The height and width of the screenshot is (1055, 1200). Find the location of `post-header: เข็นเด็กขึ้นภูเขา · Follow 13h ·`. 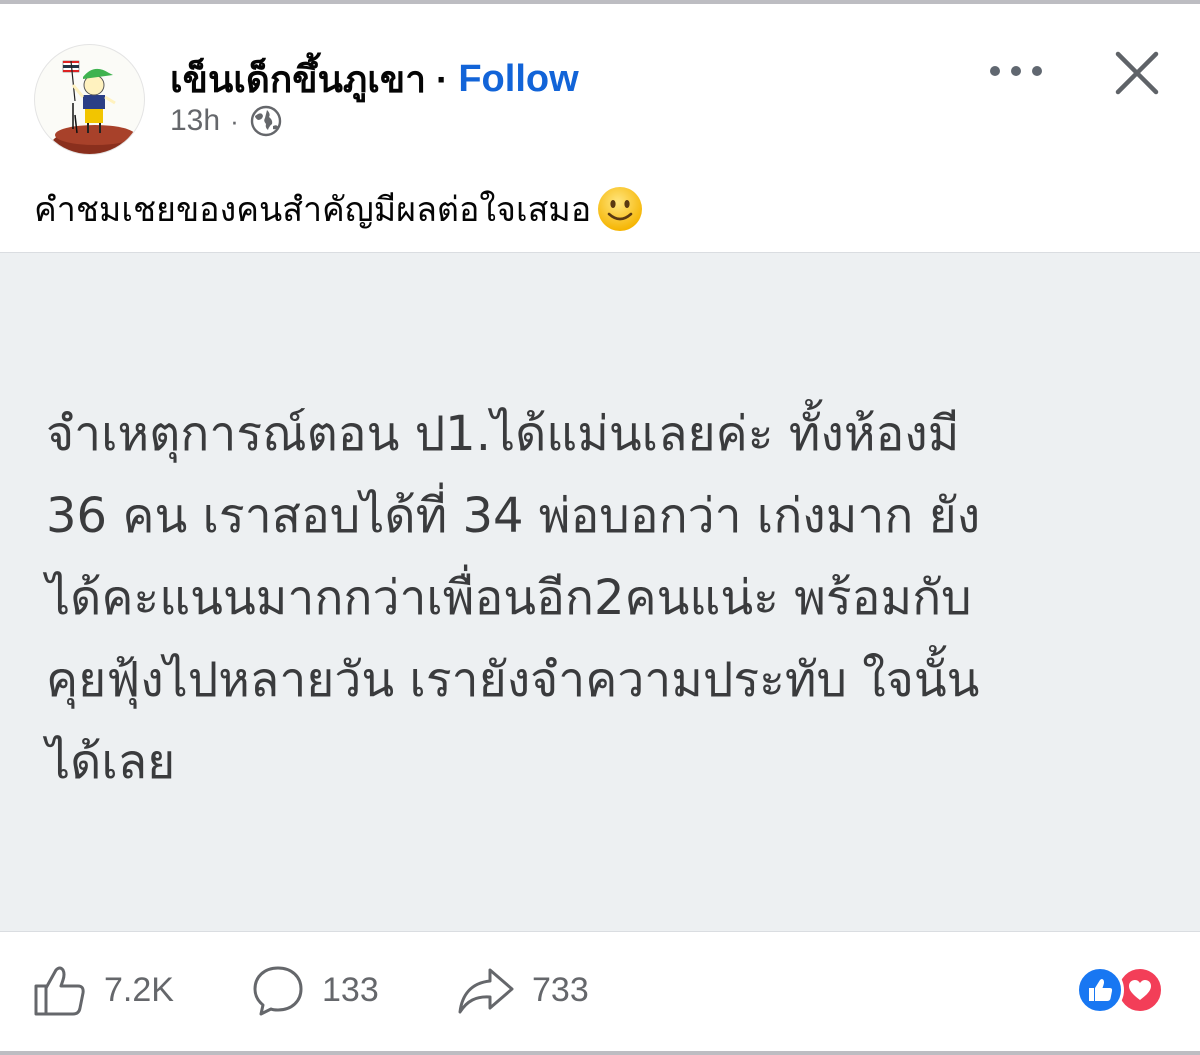

post-header: เข็นเด็กขึ้นภูเขา · Follow 13h · is located at coordinates (600, 79).